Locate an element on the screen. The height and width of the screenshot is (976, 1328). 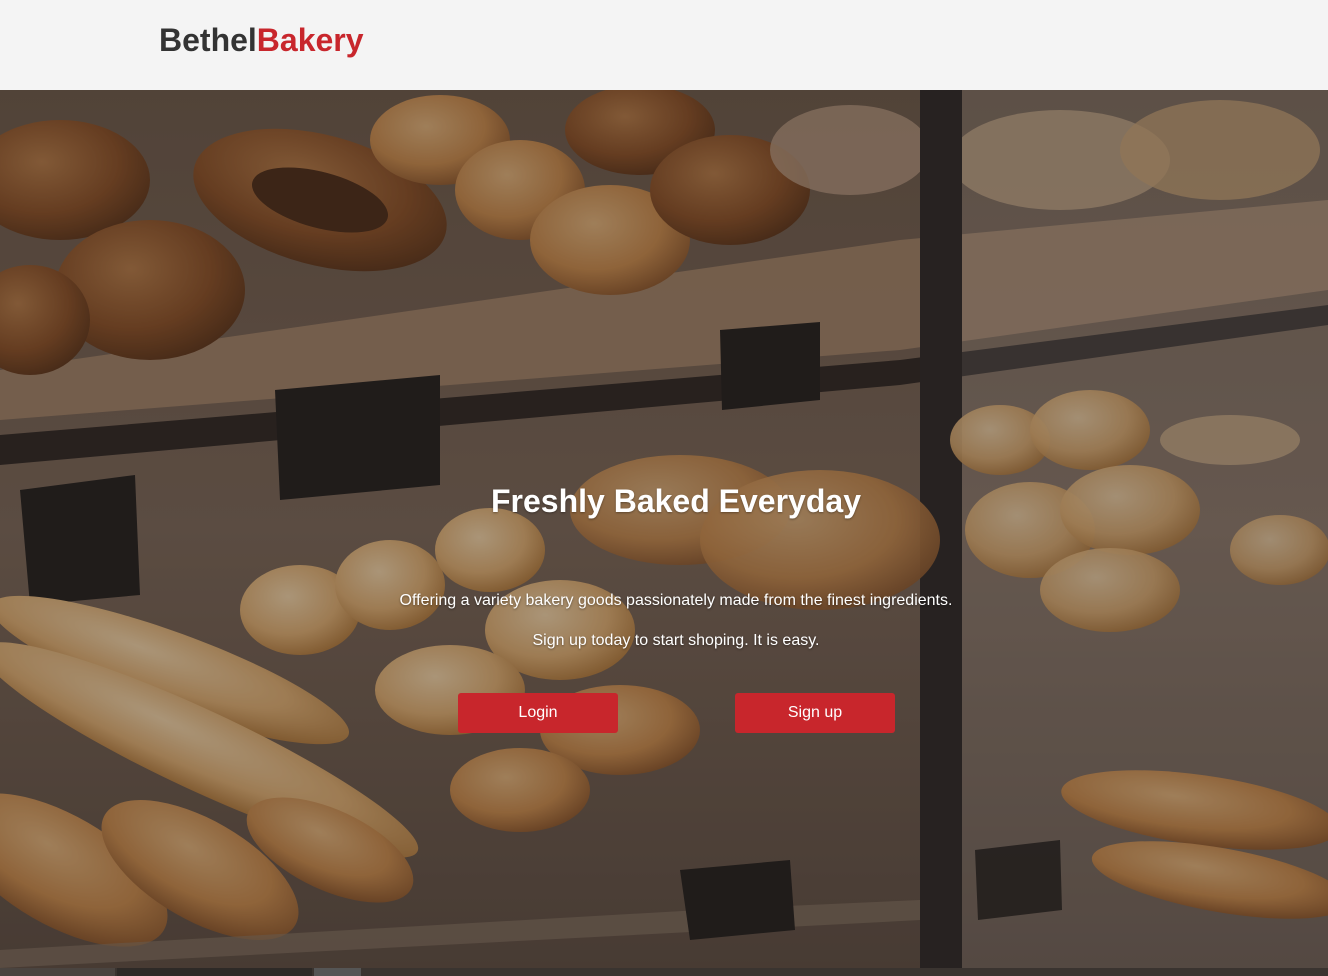
brand-name-second: Bakery is located at coordinates (310, 40).